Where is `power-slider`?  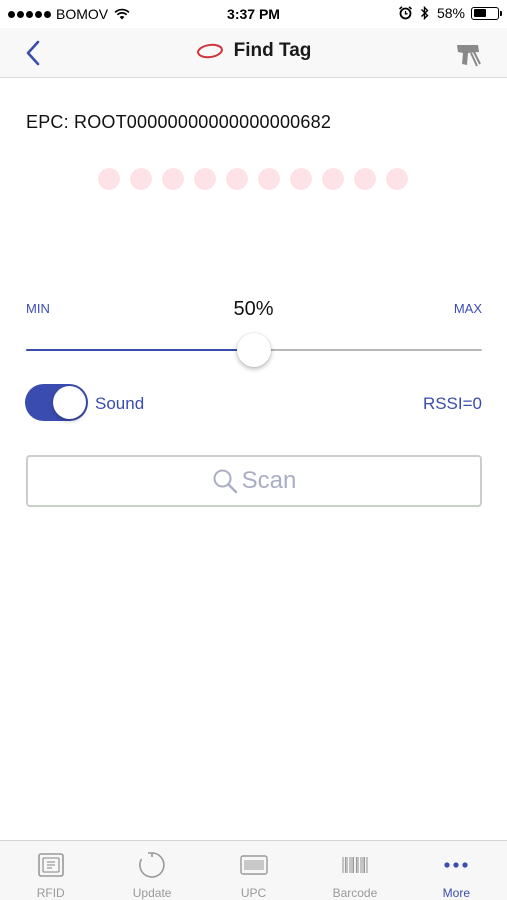
power-slider is located at coordinates (254, 350).